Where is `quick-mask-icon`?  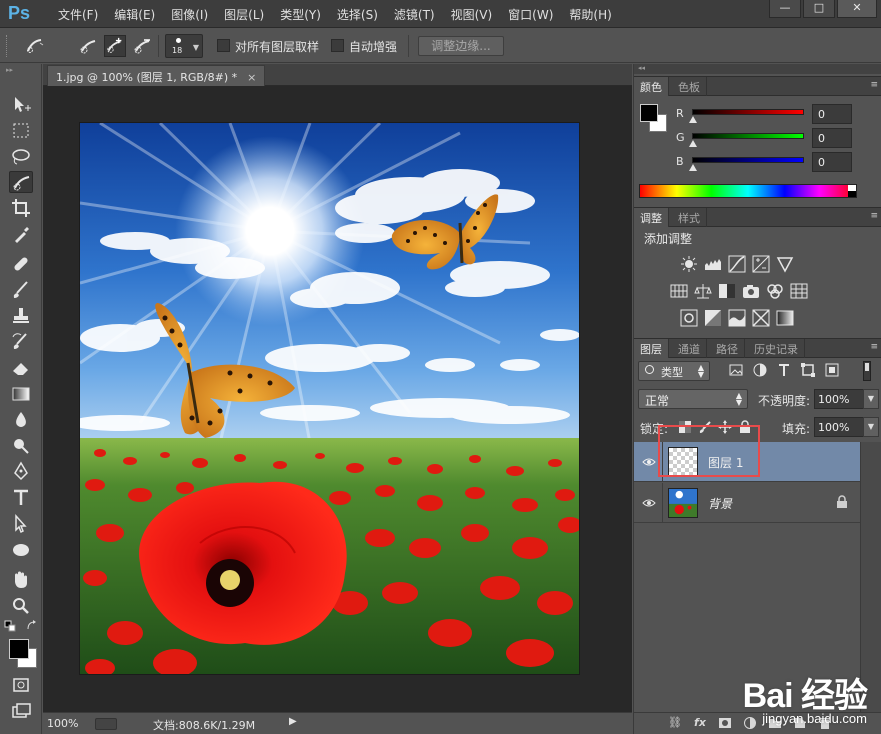 quick-mask-icon is located at coordinates (21, 685).